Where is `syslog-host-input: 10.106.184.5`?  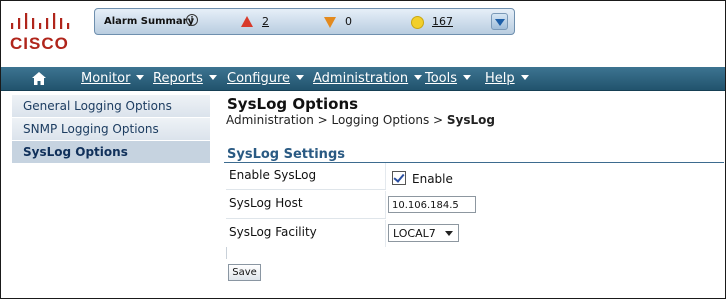 syslog-host-input: 10.106.184.5 is located at coordinates (432, 204).